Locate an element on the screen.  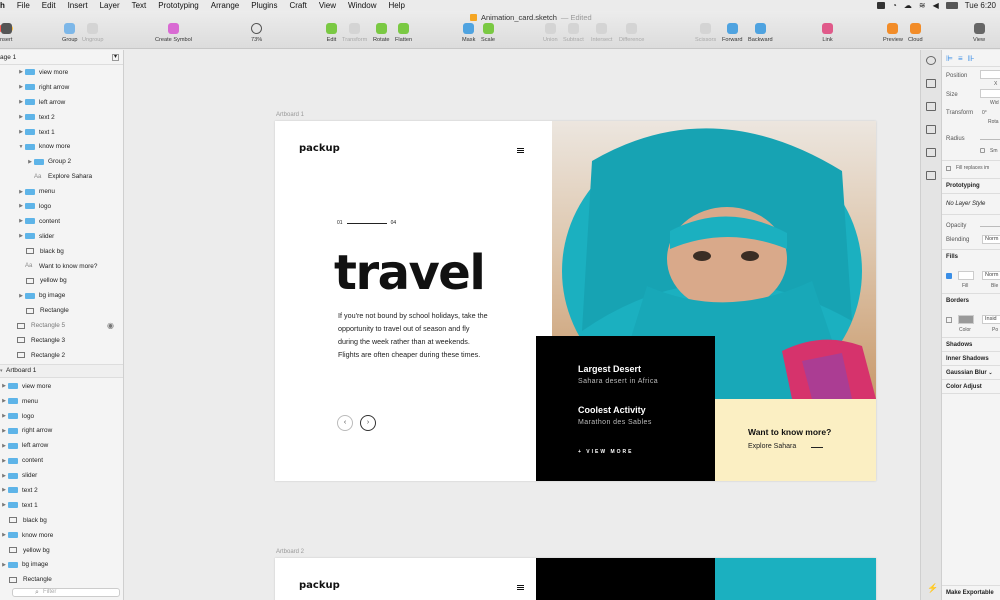
mask-tool-button: Mask is located at coordinates (468, 33).